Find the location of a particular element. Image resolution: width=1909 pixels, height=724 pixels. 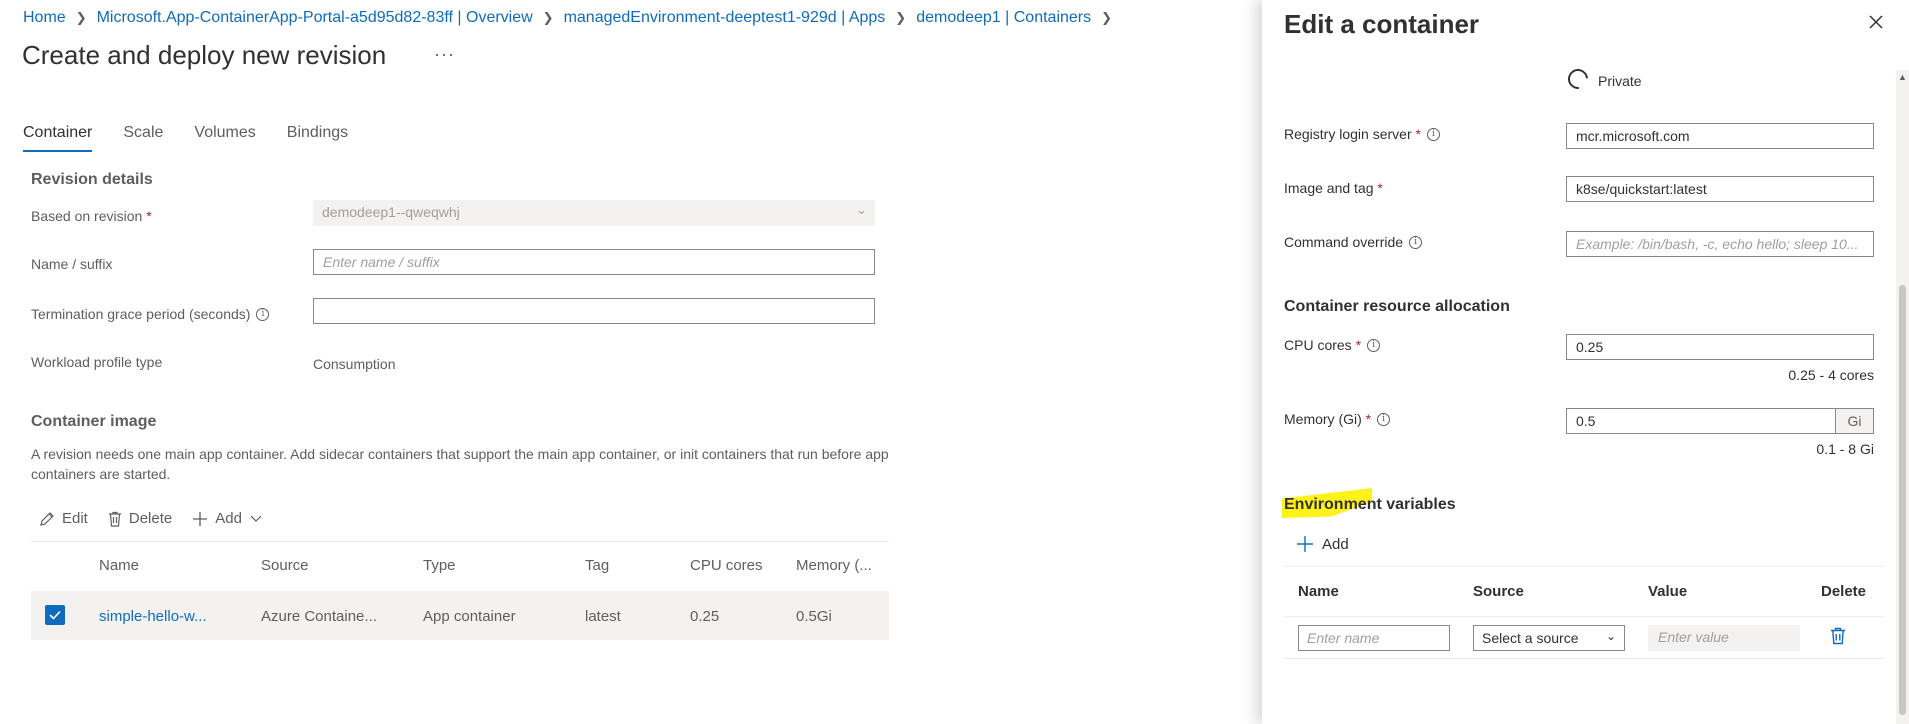

registry-login-label: Registry login server * i is located at coordinates (1362, 134).